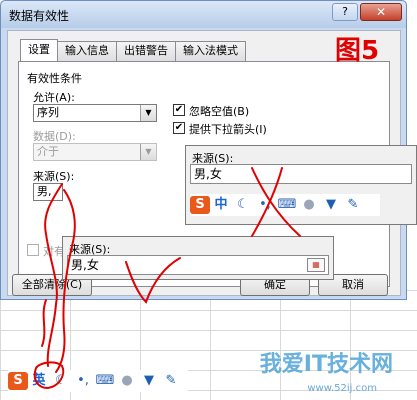 The image size is (417, 400). Describe the element at coordinates (381, 12) in the screenshot. I see `close-button: ✕` at that location.